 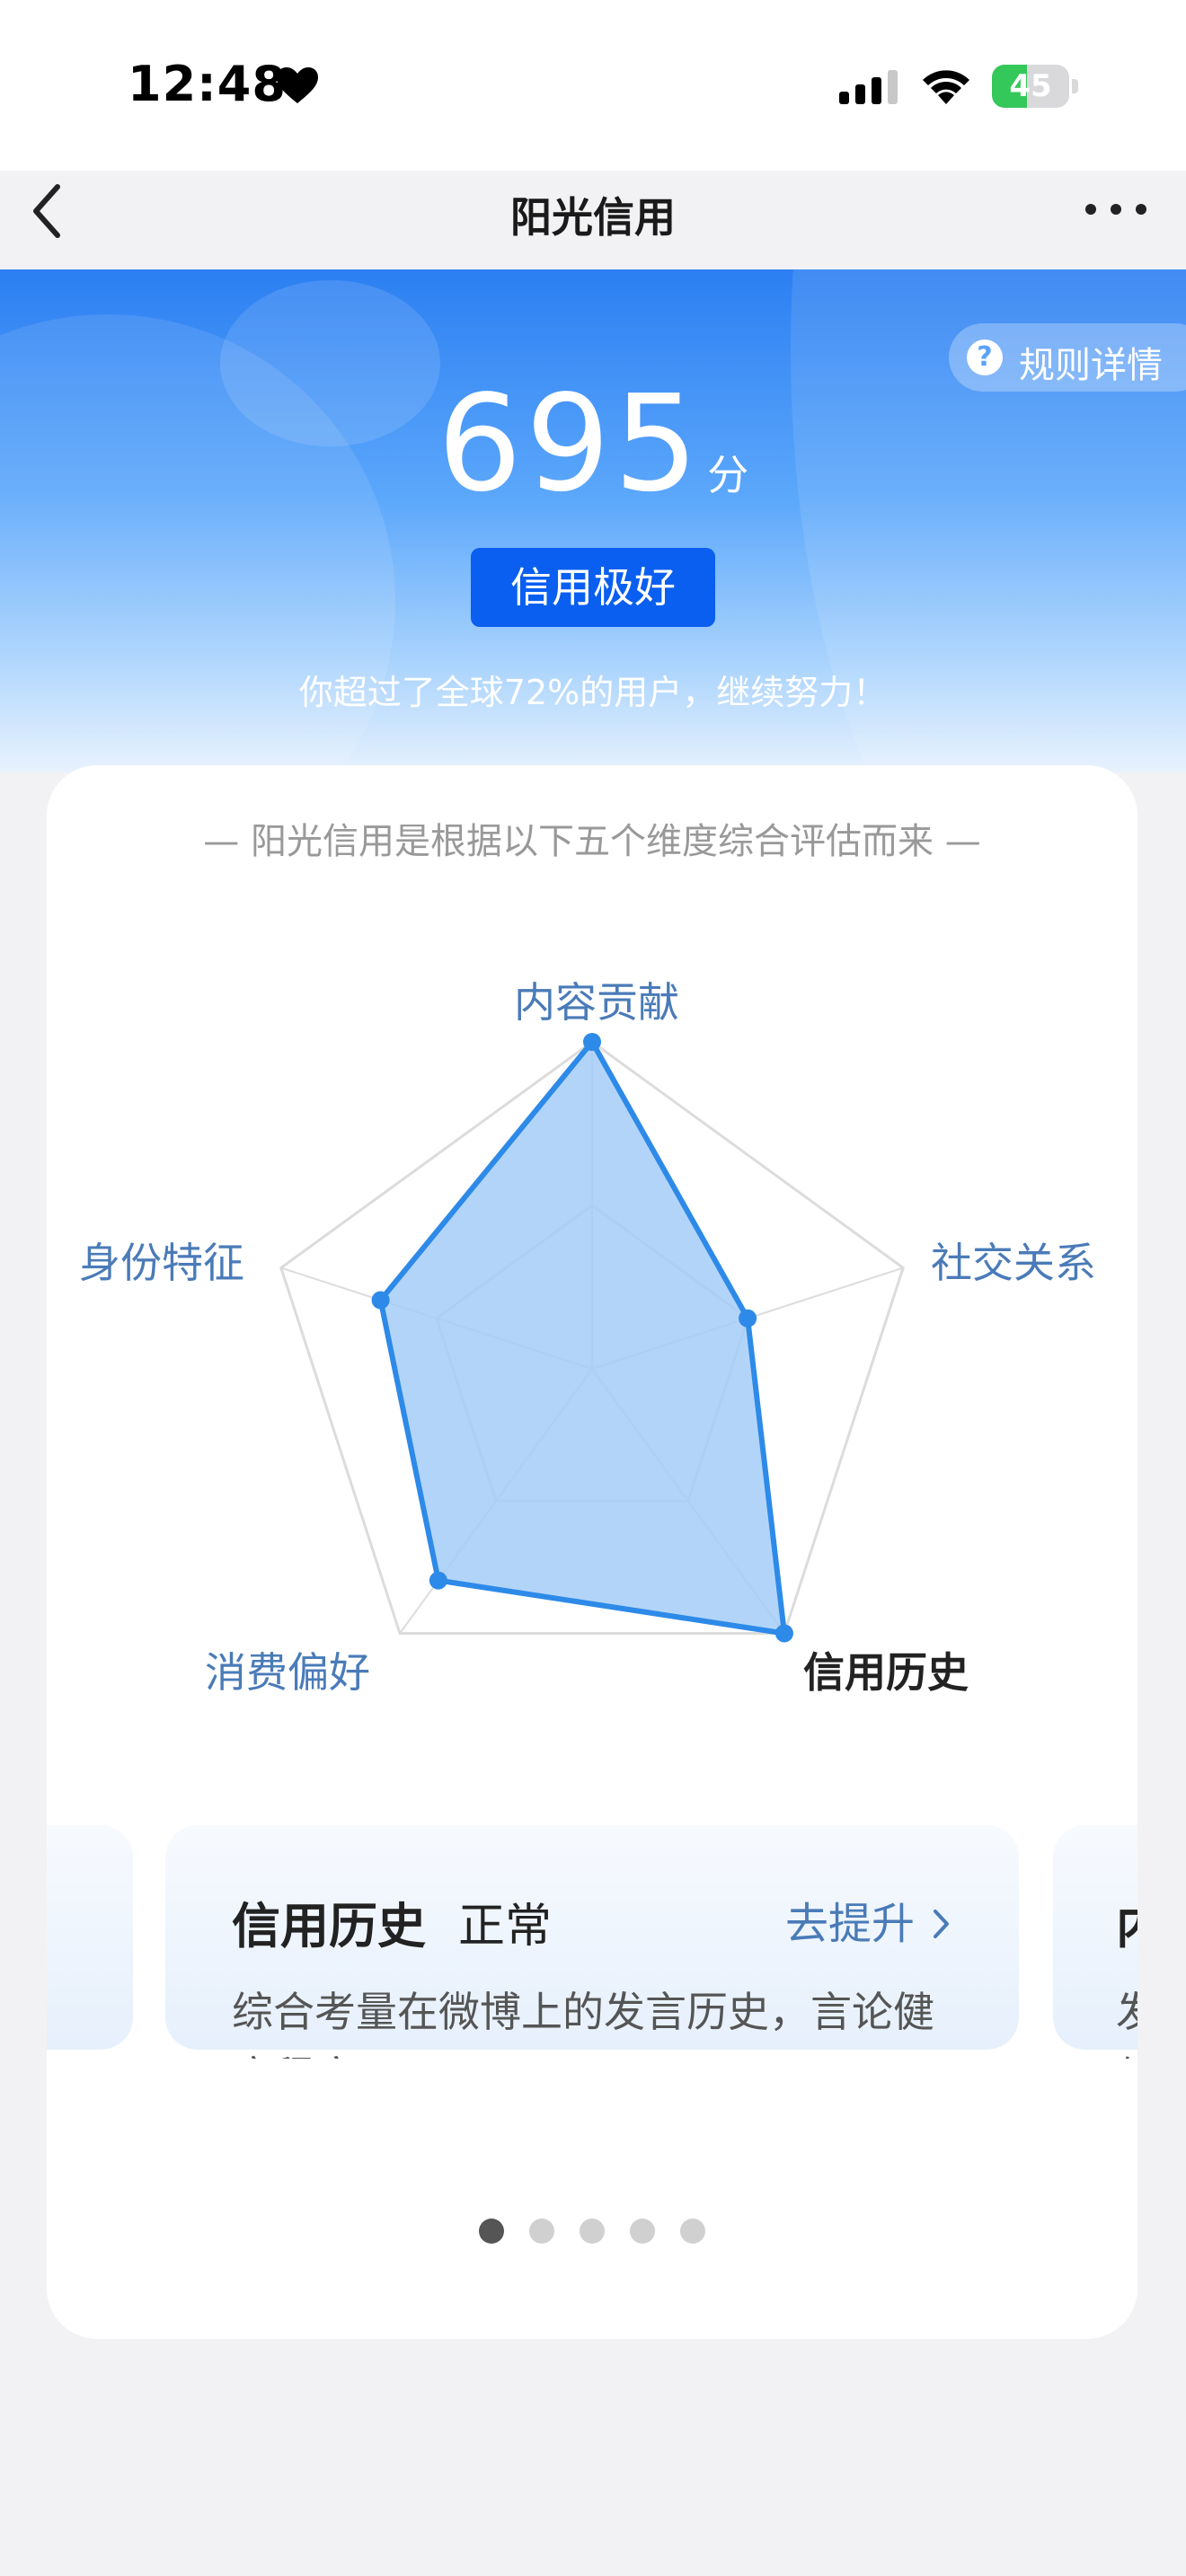 I want to click on battery-percent: 45, so click(x=1030, y=86).